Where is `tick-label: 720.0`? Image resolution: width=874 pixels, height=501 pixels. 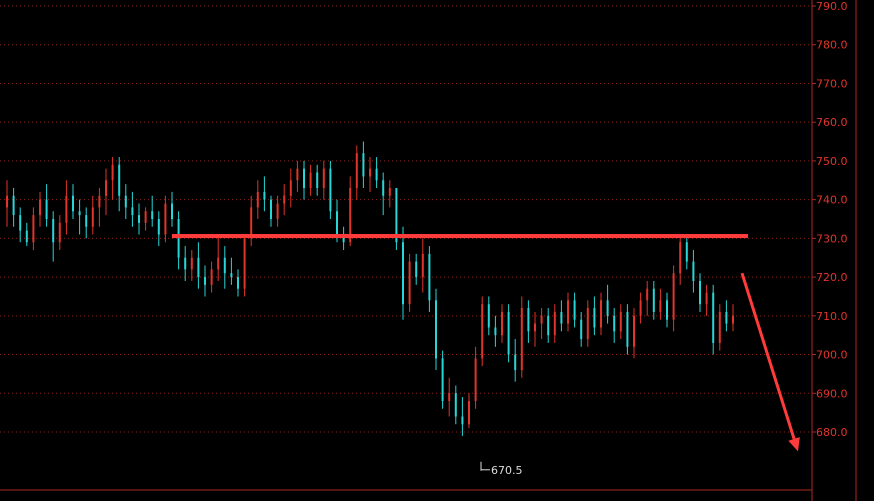
tick-label: 720.0 is located at coordinates (832, 277).